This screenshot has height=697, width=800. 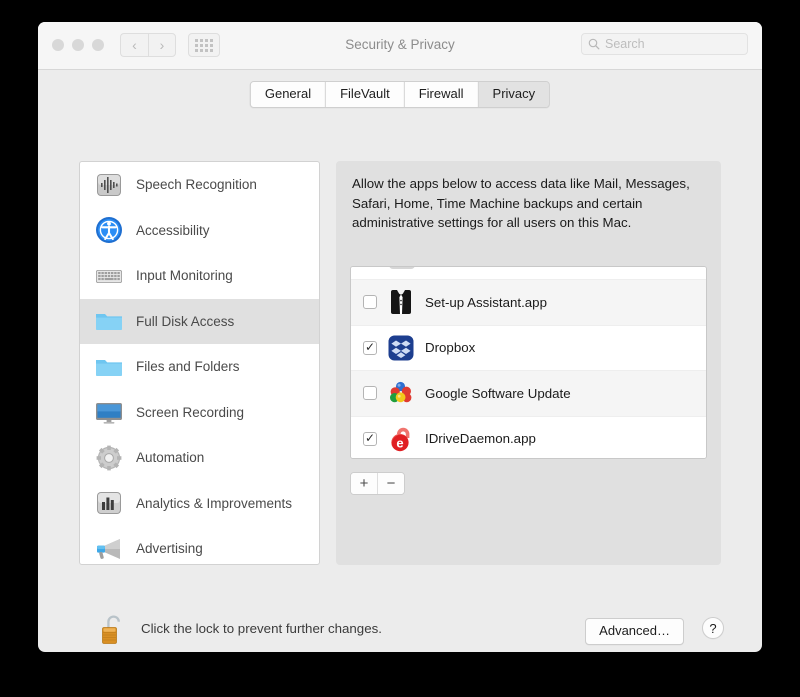 I want to click on partial-app-icon, so click(x=402, y=268).